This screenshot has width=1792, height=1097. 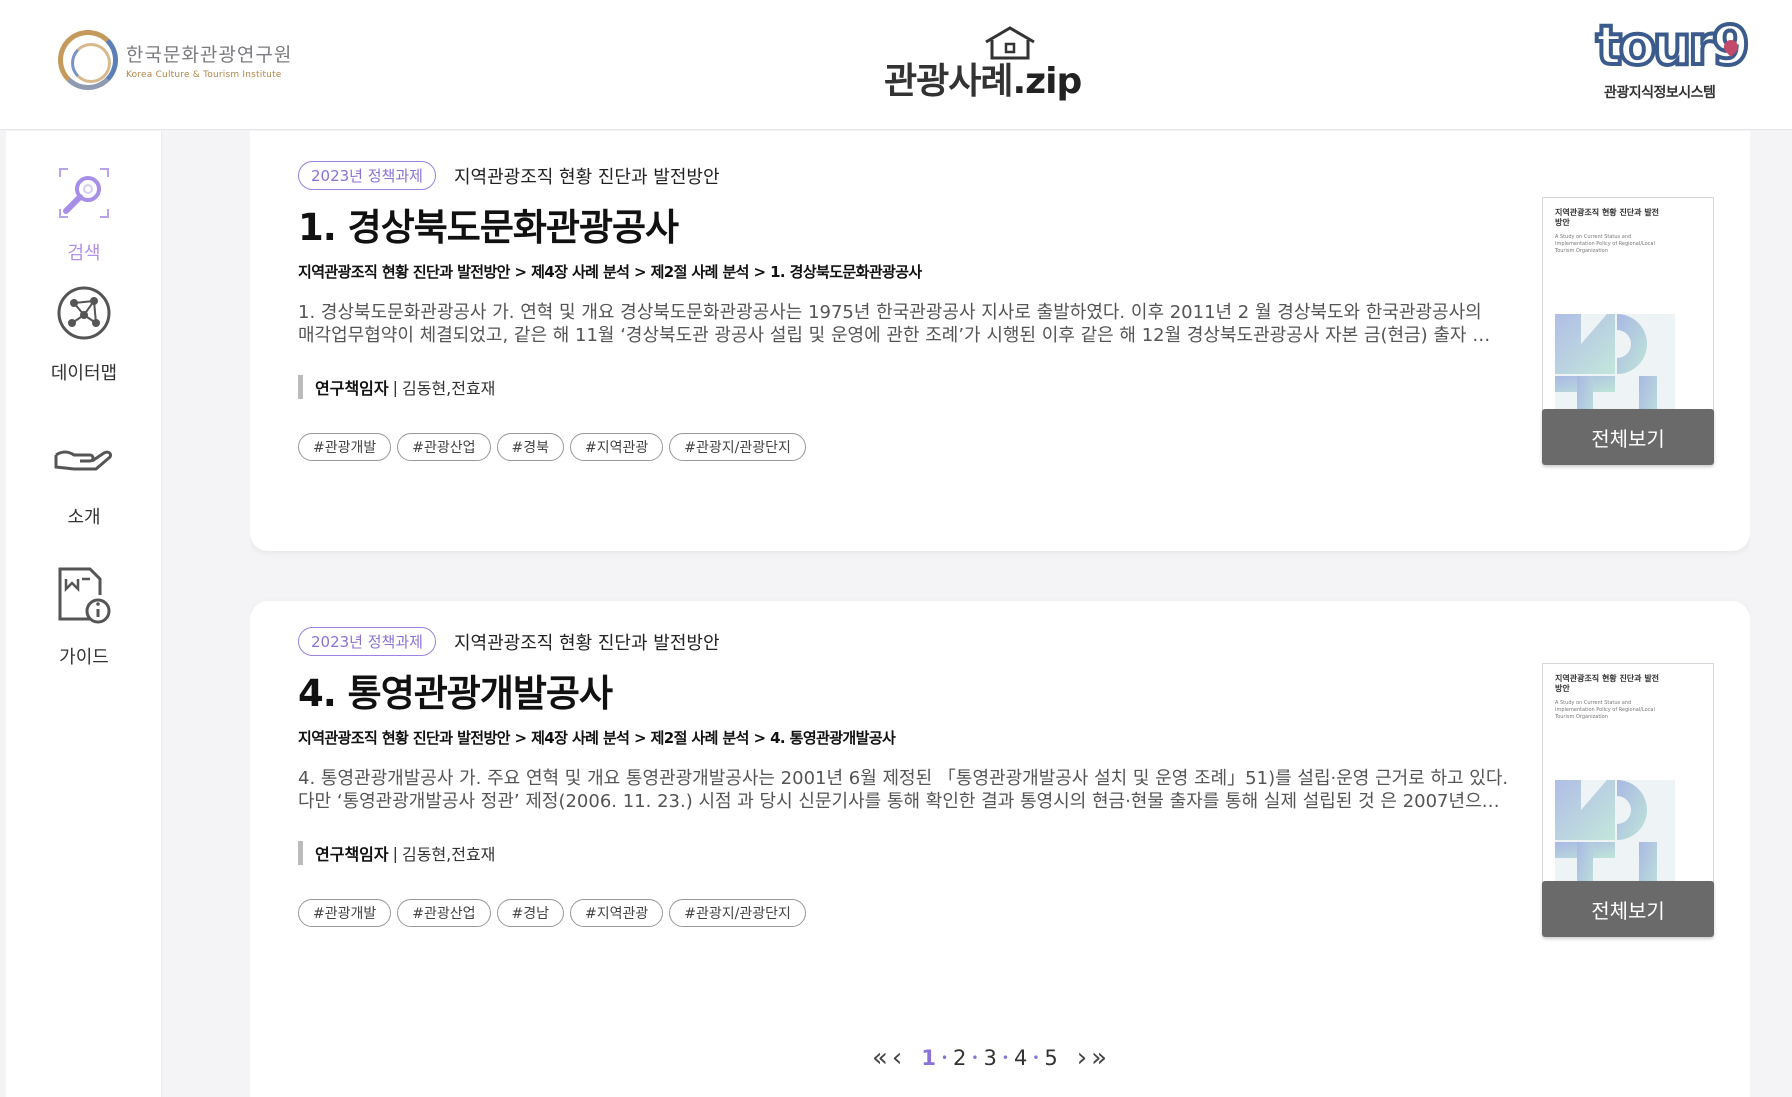 I want to click on site-title: 관광사례.zip, so click(x=983, y=78).